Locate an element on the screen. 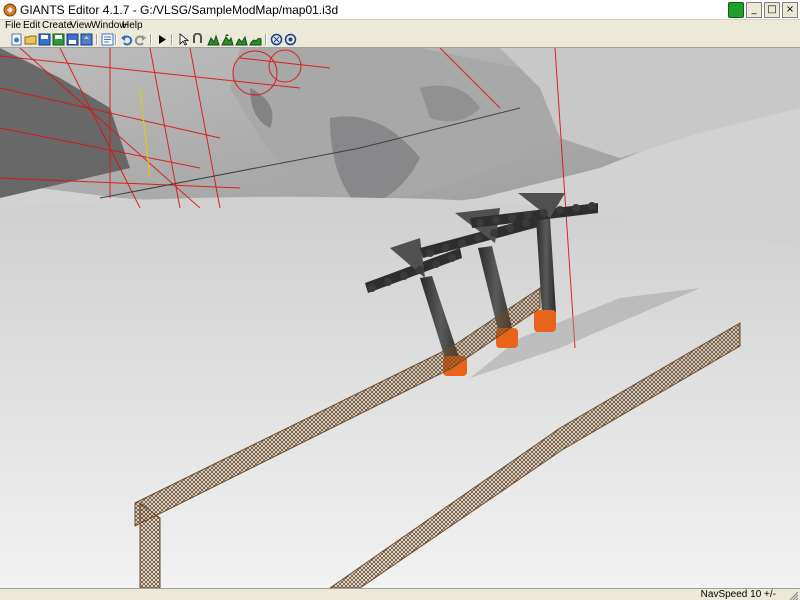 Image resolution: width=800 pixels, height=600 pixels. menu-create: Create is located at coordinates (57, 26).